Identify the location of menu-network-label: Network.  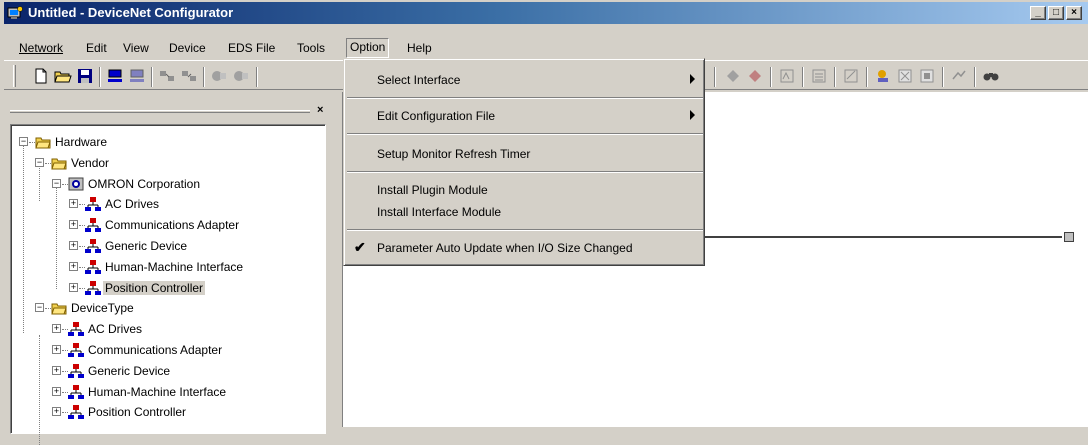
(41, 48).